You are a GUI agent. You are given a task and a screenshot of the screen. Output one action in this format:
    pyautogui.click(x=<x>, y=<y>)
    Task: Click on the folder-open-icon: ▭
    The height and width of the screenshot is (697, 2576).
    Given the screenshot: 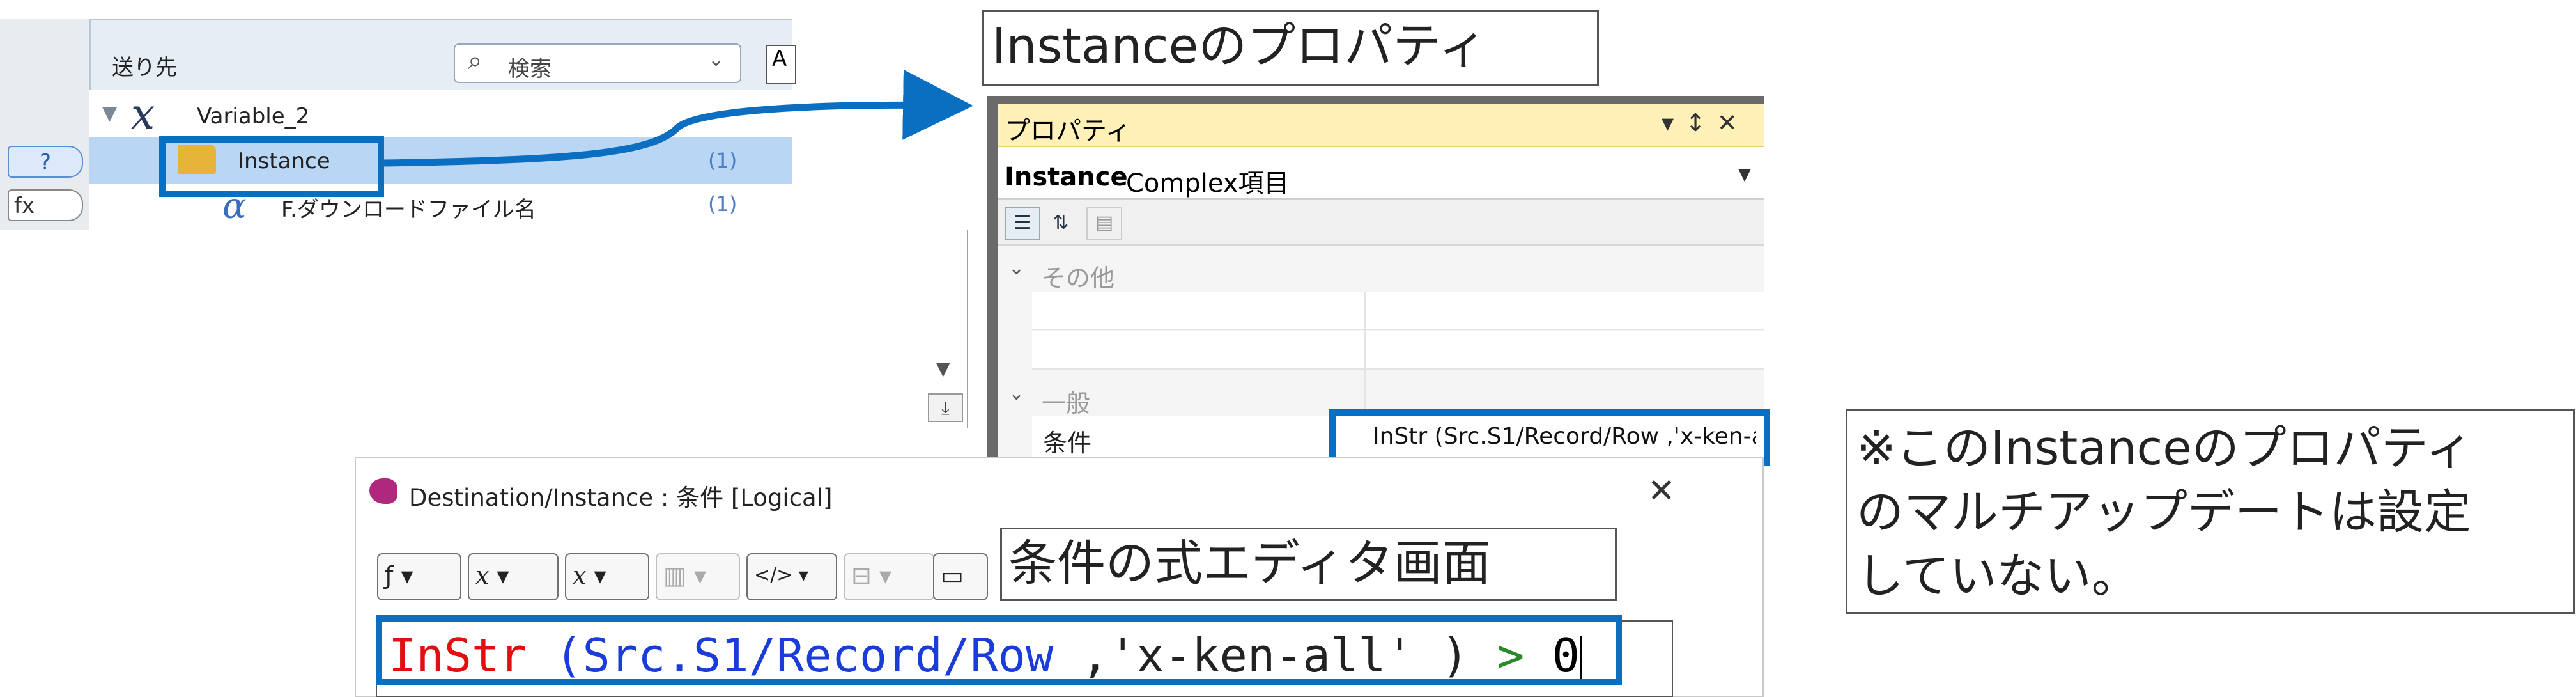 What is the action you would take?
    pyautogui.click(x=952, y=575)
    